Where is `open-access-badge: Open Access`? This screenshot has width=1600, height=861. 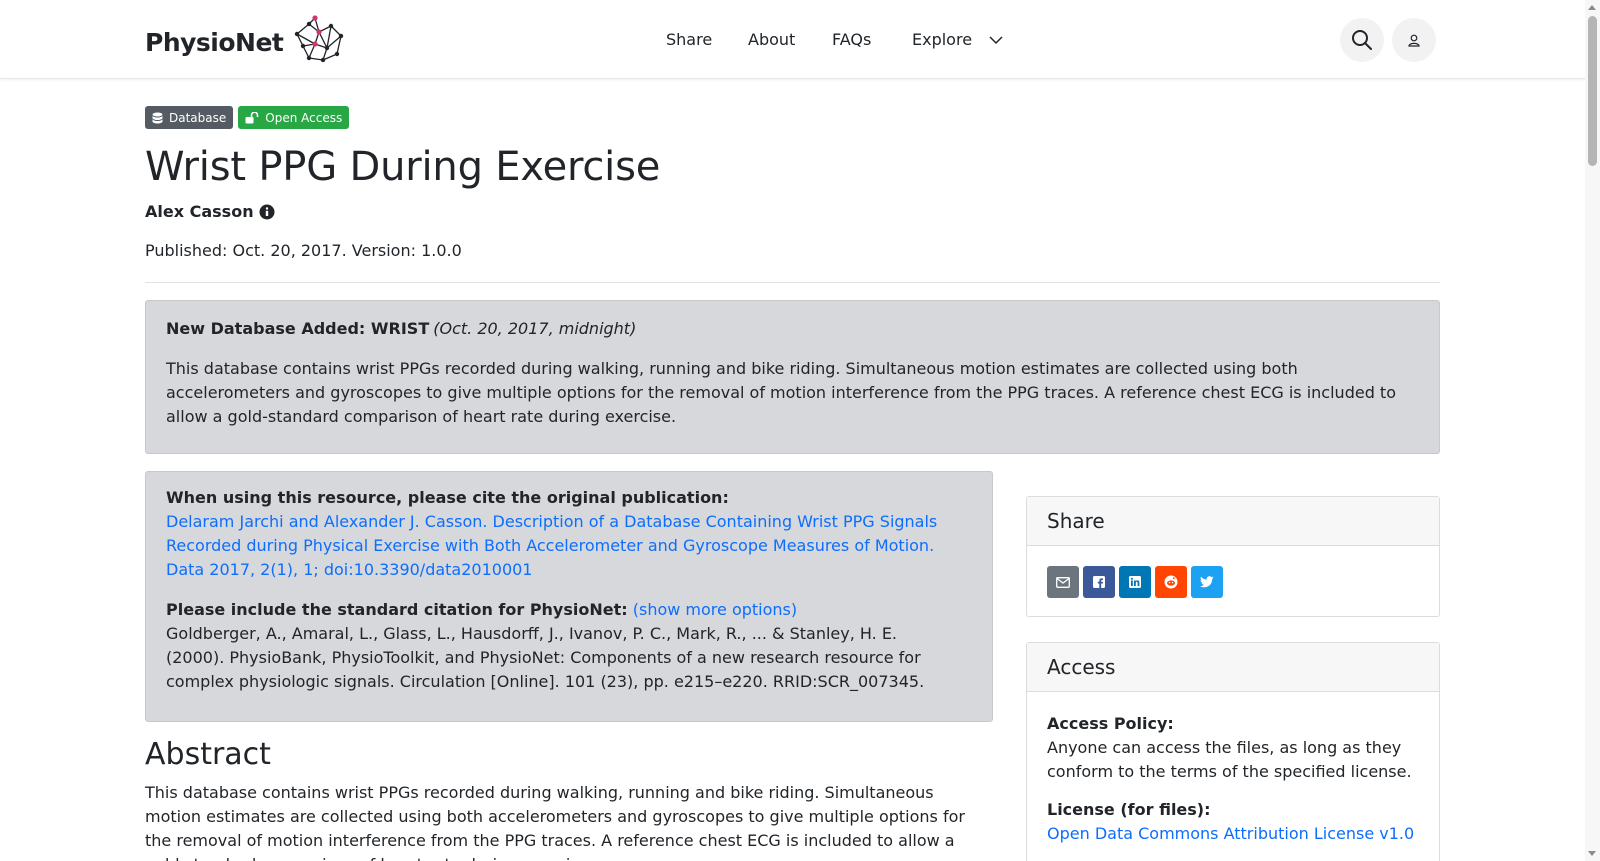 open-access-badge: Open Access is located at coordinates (294, 117).